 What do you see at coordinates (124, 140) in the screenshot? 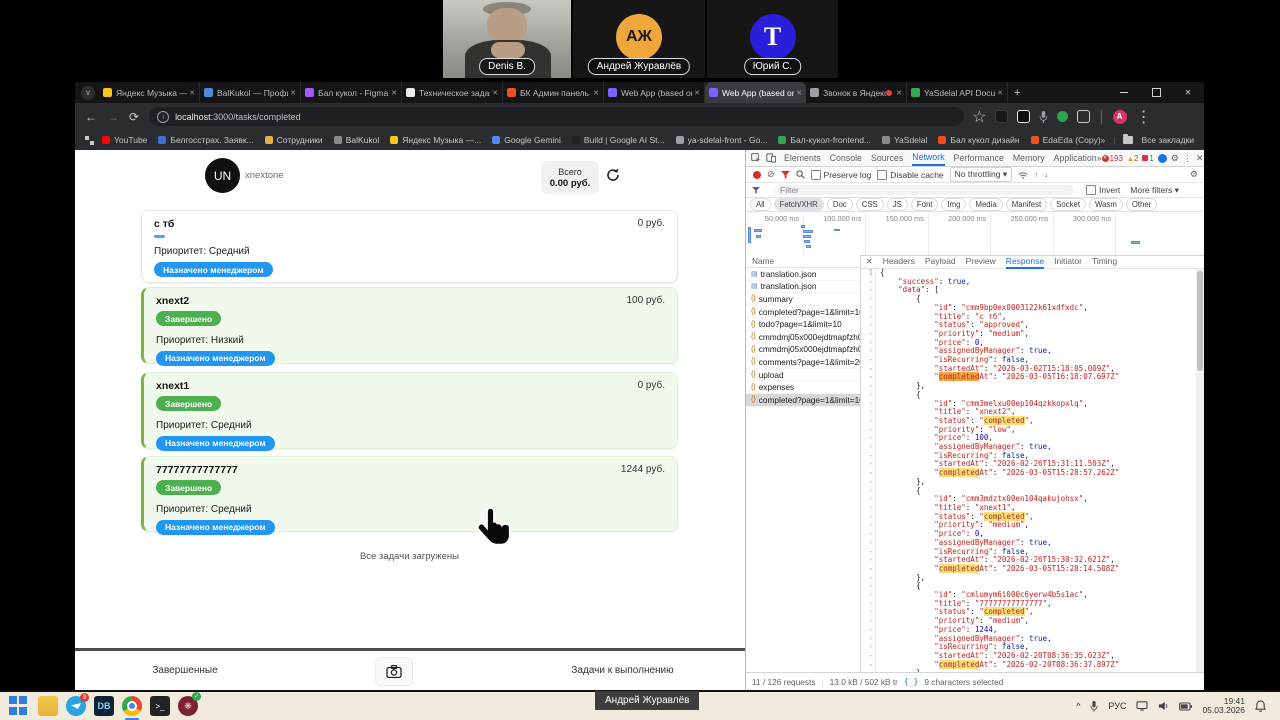
I see `bookmark-item: YouTube` at bounding box center [124, 140].